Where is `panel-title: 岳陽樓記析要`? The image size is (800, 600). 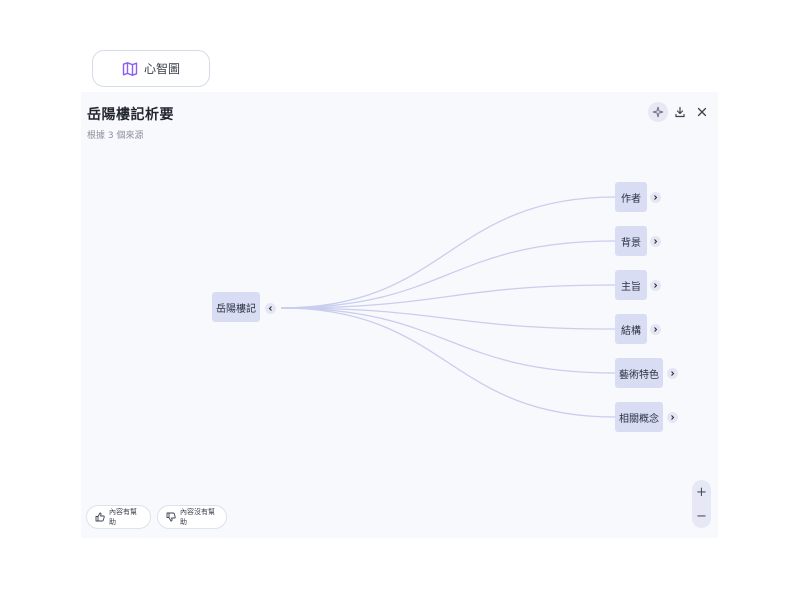 panel-title: 岳陽樓記析要 is located at coordinates (130, 115).